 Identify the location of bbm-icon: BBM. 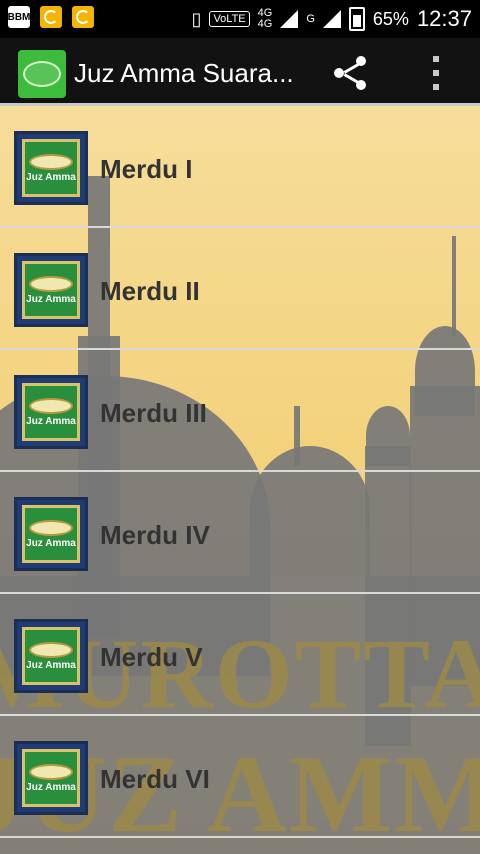
(19, 17).